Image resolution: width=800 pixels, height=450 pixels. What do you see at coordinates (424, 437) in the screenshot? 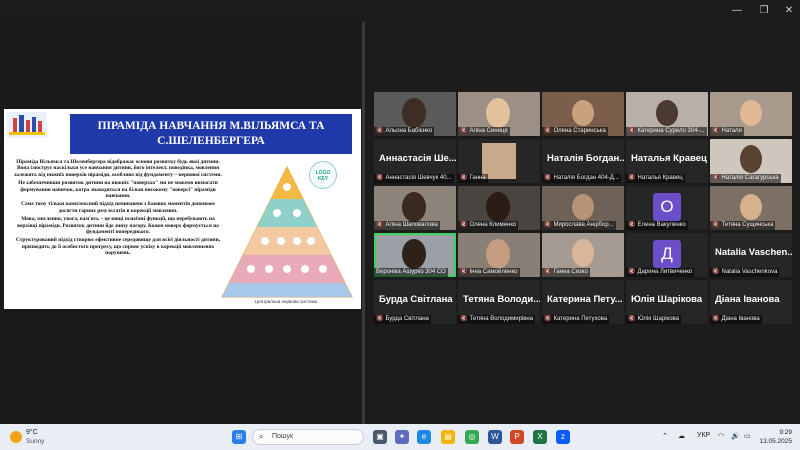
I see `edge-icon: e` at bounding box center [424, 437].